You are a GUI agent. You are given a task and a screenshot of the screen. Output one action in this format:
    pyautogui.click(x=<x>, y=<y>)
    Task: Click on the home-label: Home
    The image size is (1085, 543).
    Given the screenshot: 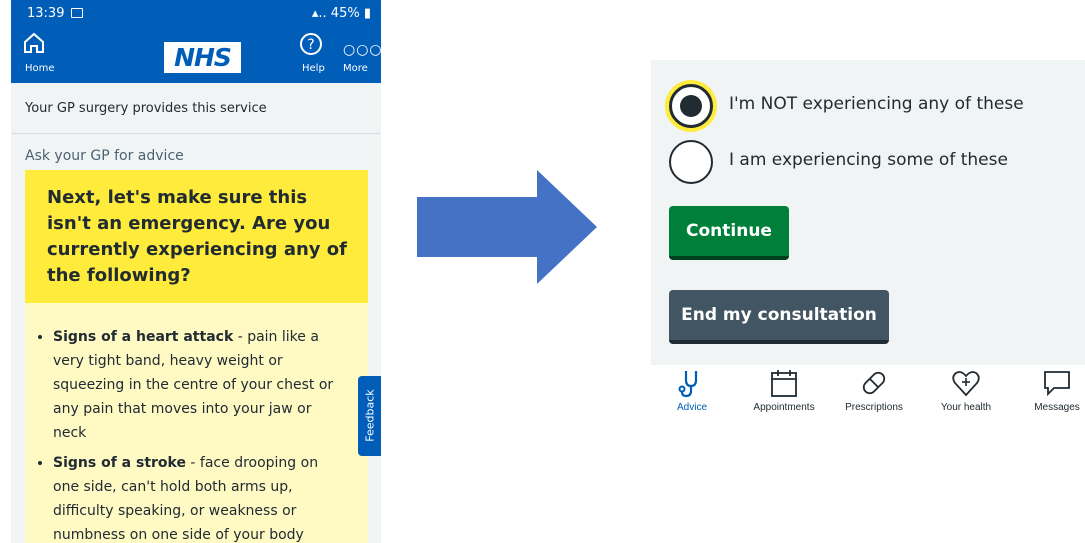 What is the action you would take?
    pyautogui.click(x=40, y=68)
    